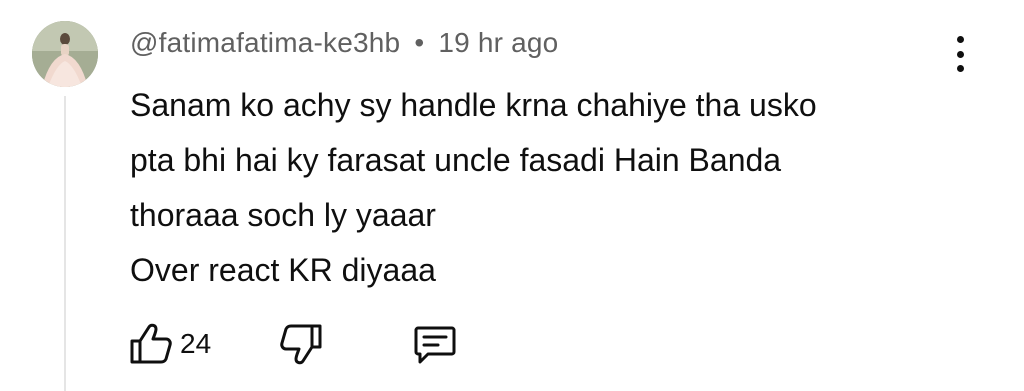 The width and height of the screenshot is (1024, 391). I want to click on more-options-button, so click(960, 54).